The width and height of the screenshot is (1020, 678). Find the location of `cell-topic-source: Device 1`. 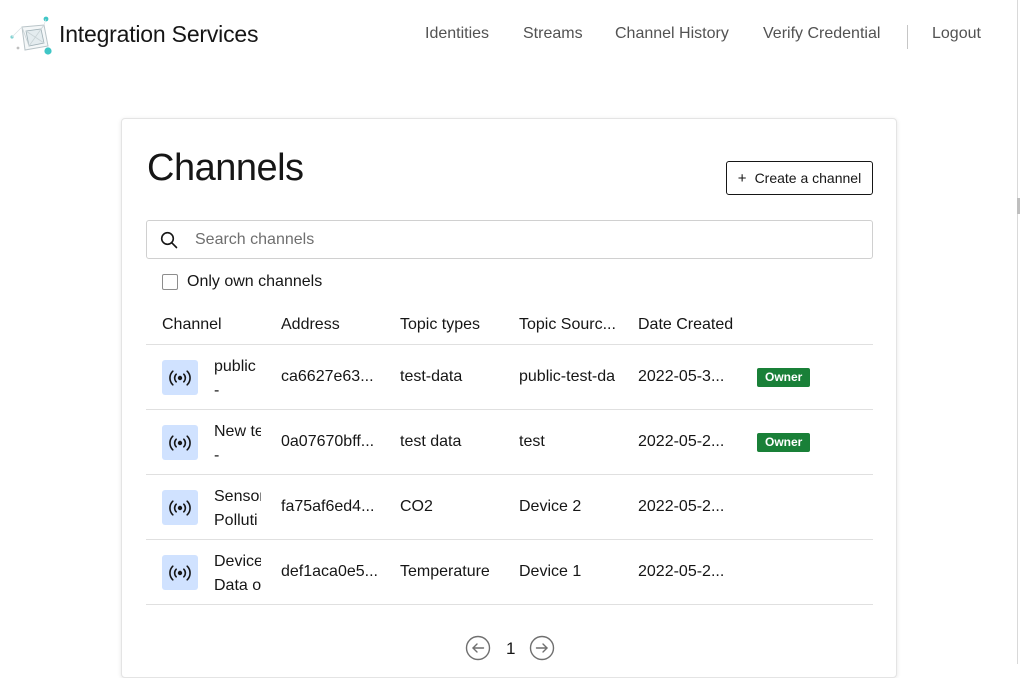

cell-topic-source: Device 1 is located at coordinates (550, 571).